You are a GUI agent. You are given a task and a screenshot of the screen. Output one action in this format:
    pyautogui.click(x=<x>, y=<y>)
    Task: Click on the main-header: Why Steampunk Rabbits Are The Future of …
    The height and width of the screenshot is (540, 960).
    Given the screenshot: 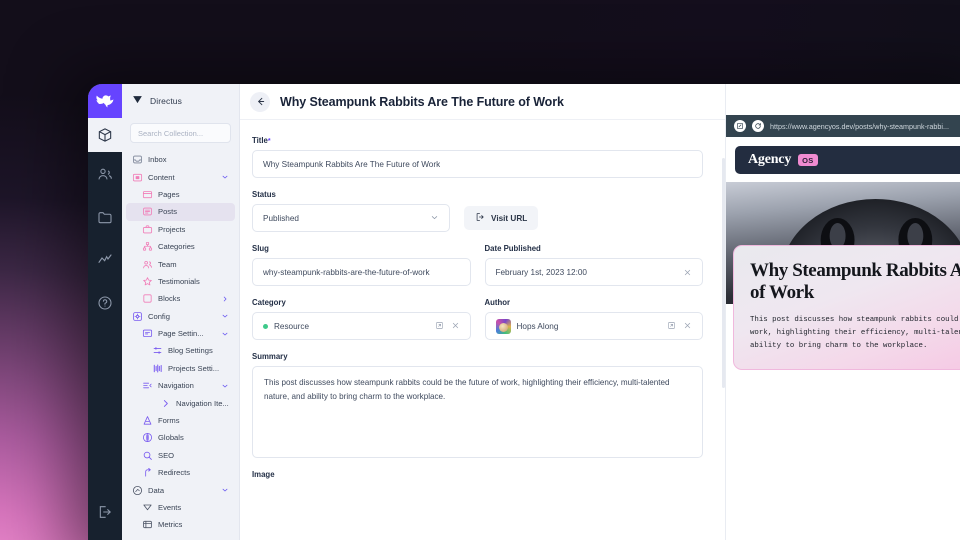 What is the action you would take?
    pyautogui.click(x=482, y=102)
    